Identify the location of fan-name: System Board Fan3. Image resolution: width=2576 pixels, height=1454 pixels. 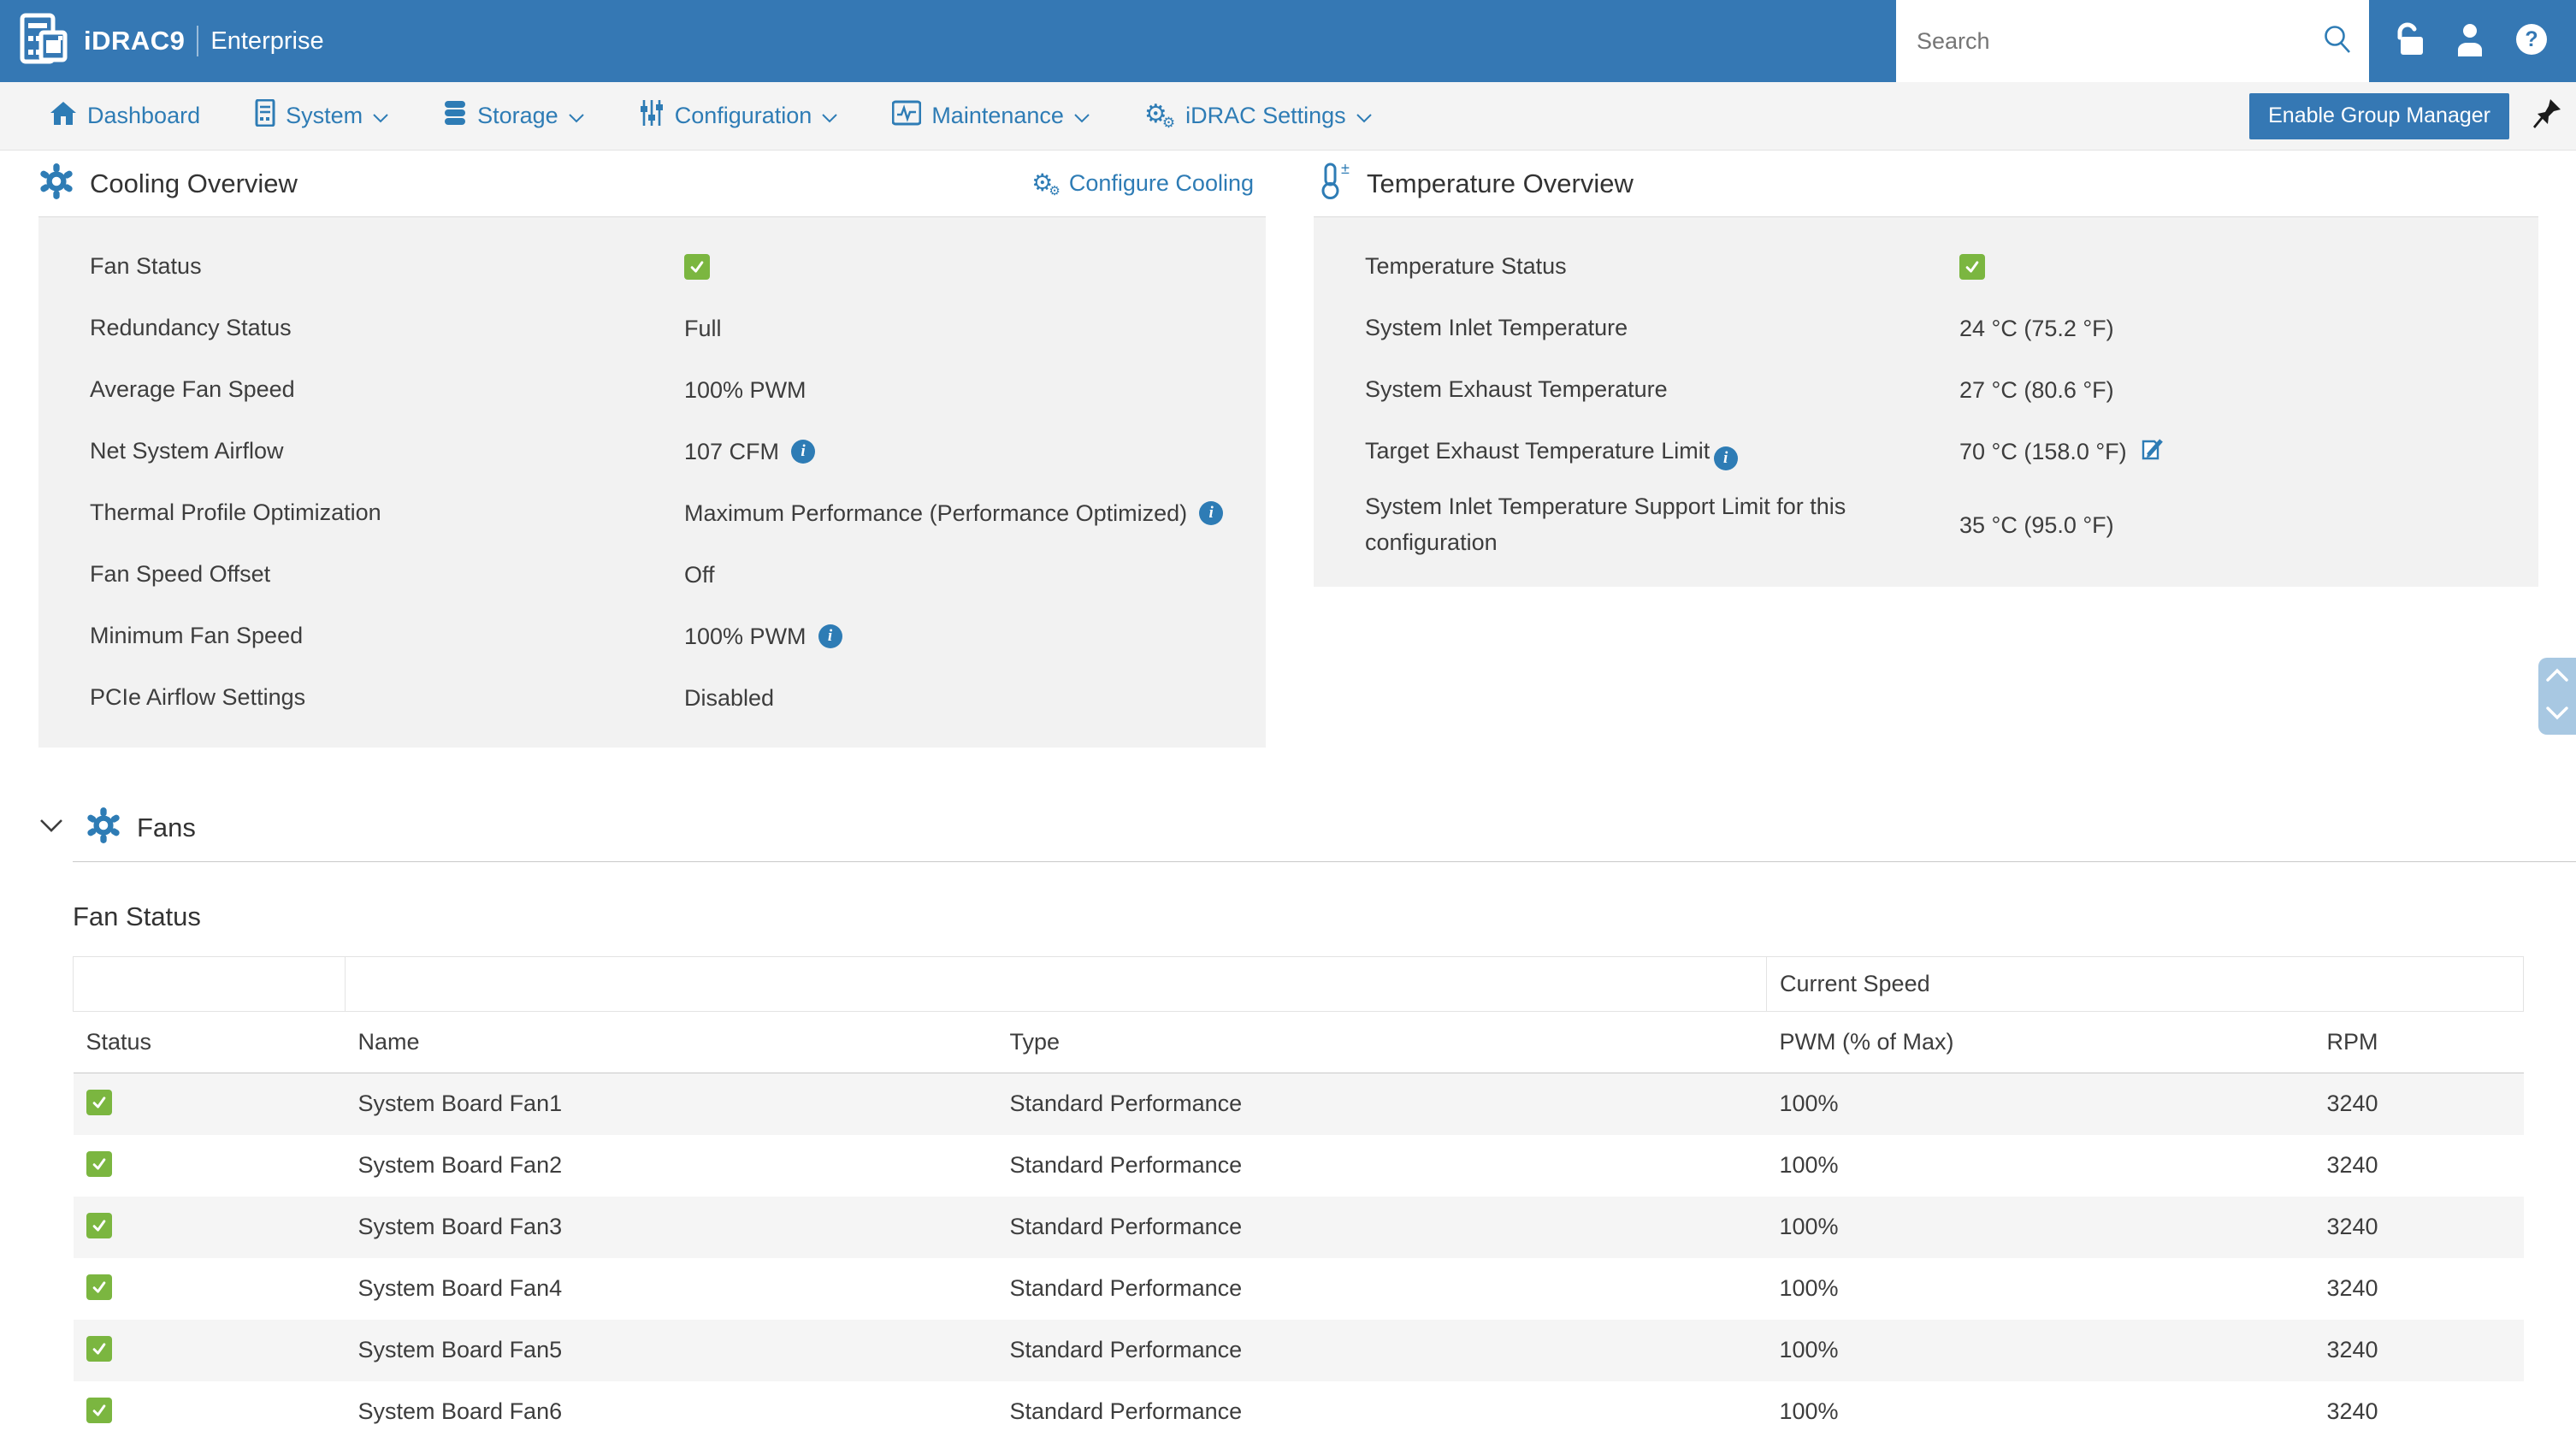
(460, 1226).